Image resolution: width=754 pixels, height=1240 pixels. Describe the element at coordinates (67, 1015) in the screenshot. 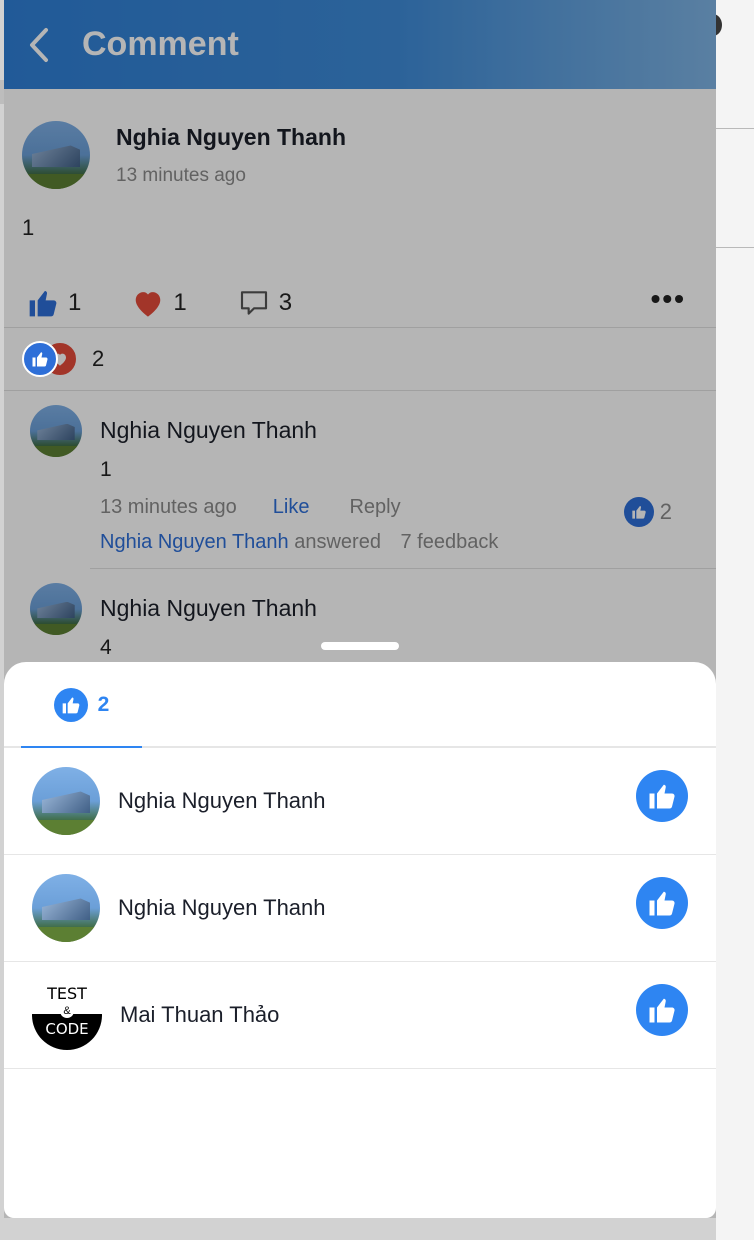

I see `avatar-logo: TEST & CODE` at that location.